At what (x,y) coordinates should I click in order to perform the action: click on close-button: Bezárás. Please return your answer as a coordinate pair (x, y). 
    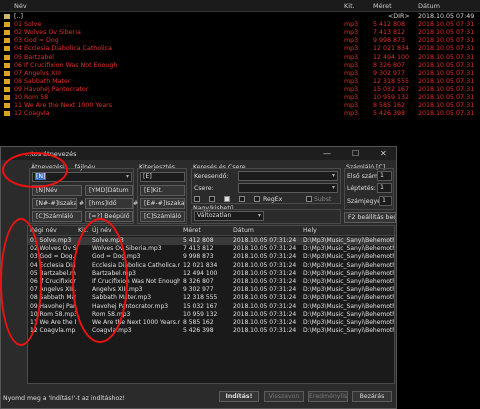
    Looking at the image, I should click on (372, 396).